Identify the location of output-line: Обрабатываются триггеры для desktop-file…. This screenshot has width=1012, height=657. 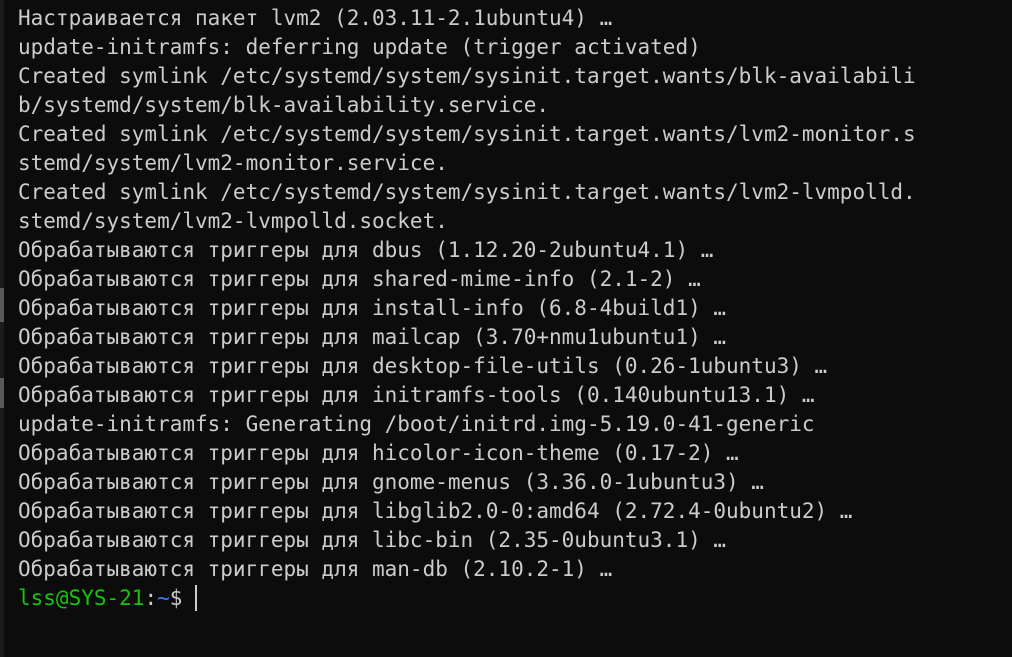
(423, 366).